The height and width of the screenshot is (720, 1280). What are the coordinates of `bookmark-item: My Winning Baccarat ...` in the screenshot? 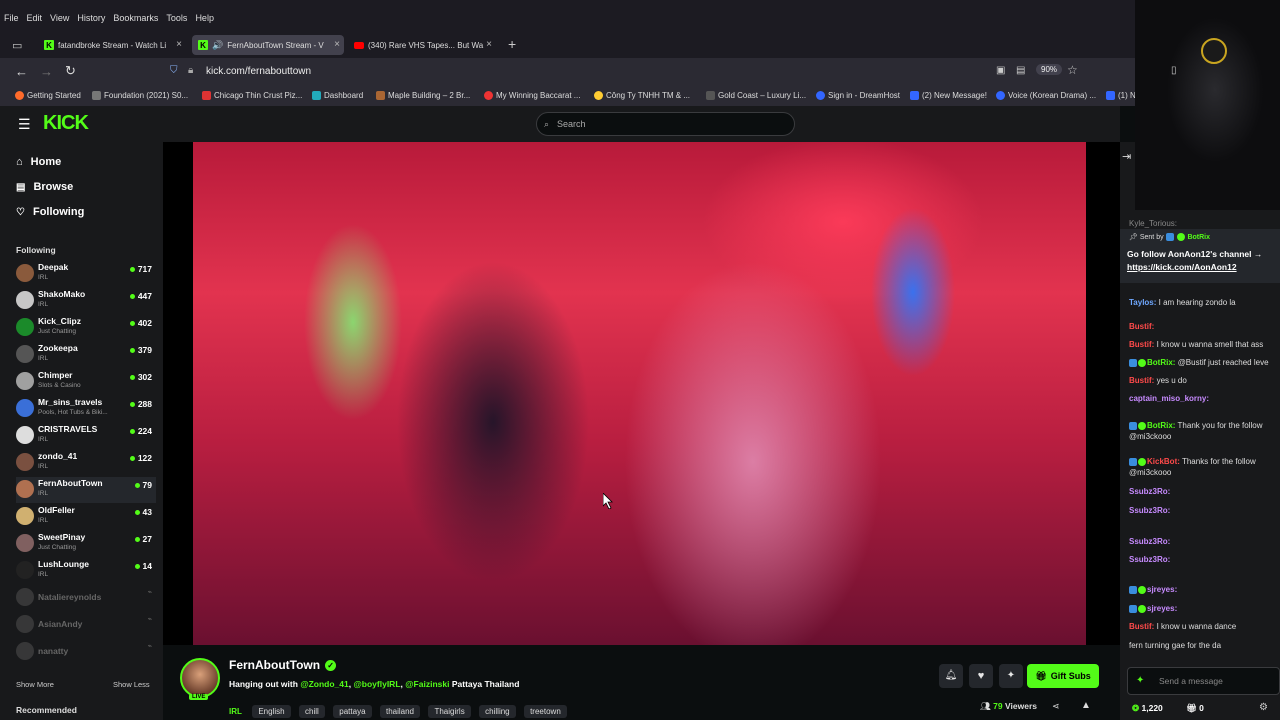 It's located at (532, 95).